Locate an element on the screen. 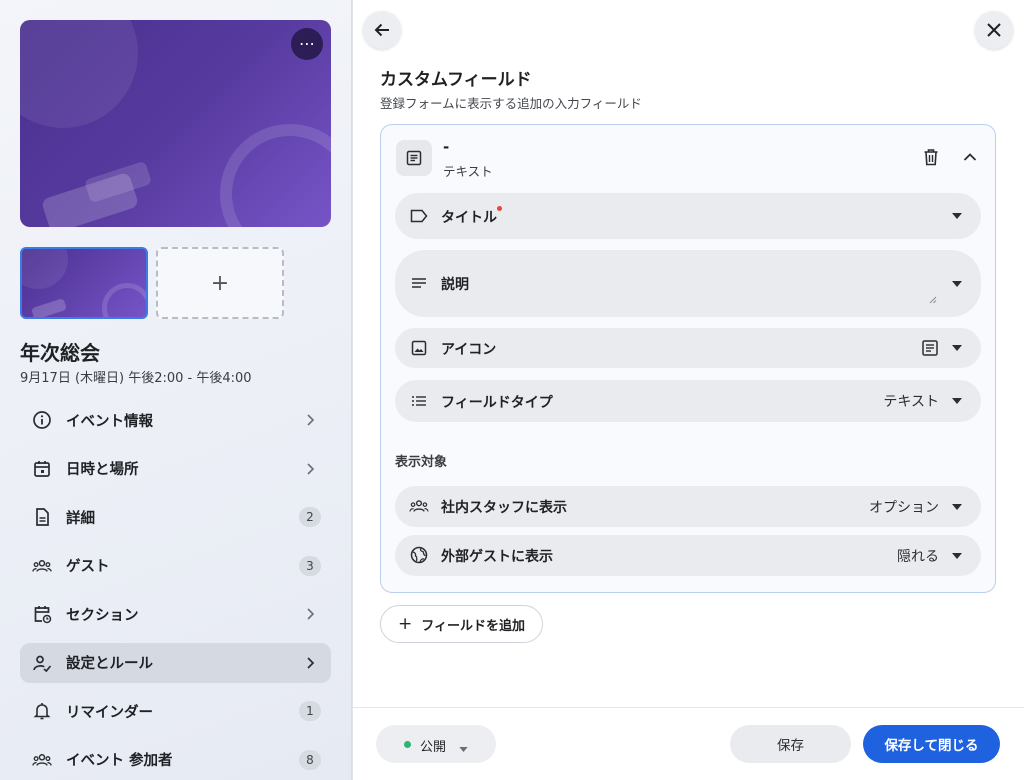 Image resolution: width=1024 pixels, height=780 pixels. field-type-select: フィールドタイプ テキスト is located at coordinates (688, 401).